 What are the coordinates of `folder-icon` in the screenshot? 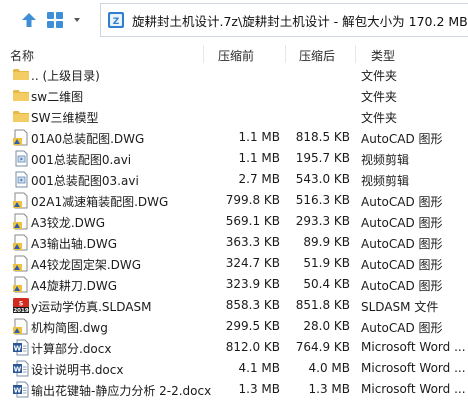 It's located at (21, 95).